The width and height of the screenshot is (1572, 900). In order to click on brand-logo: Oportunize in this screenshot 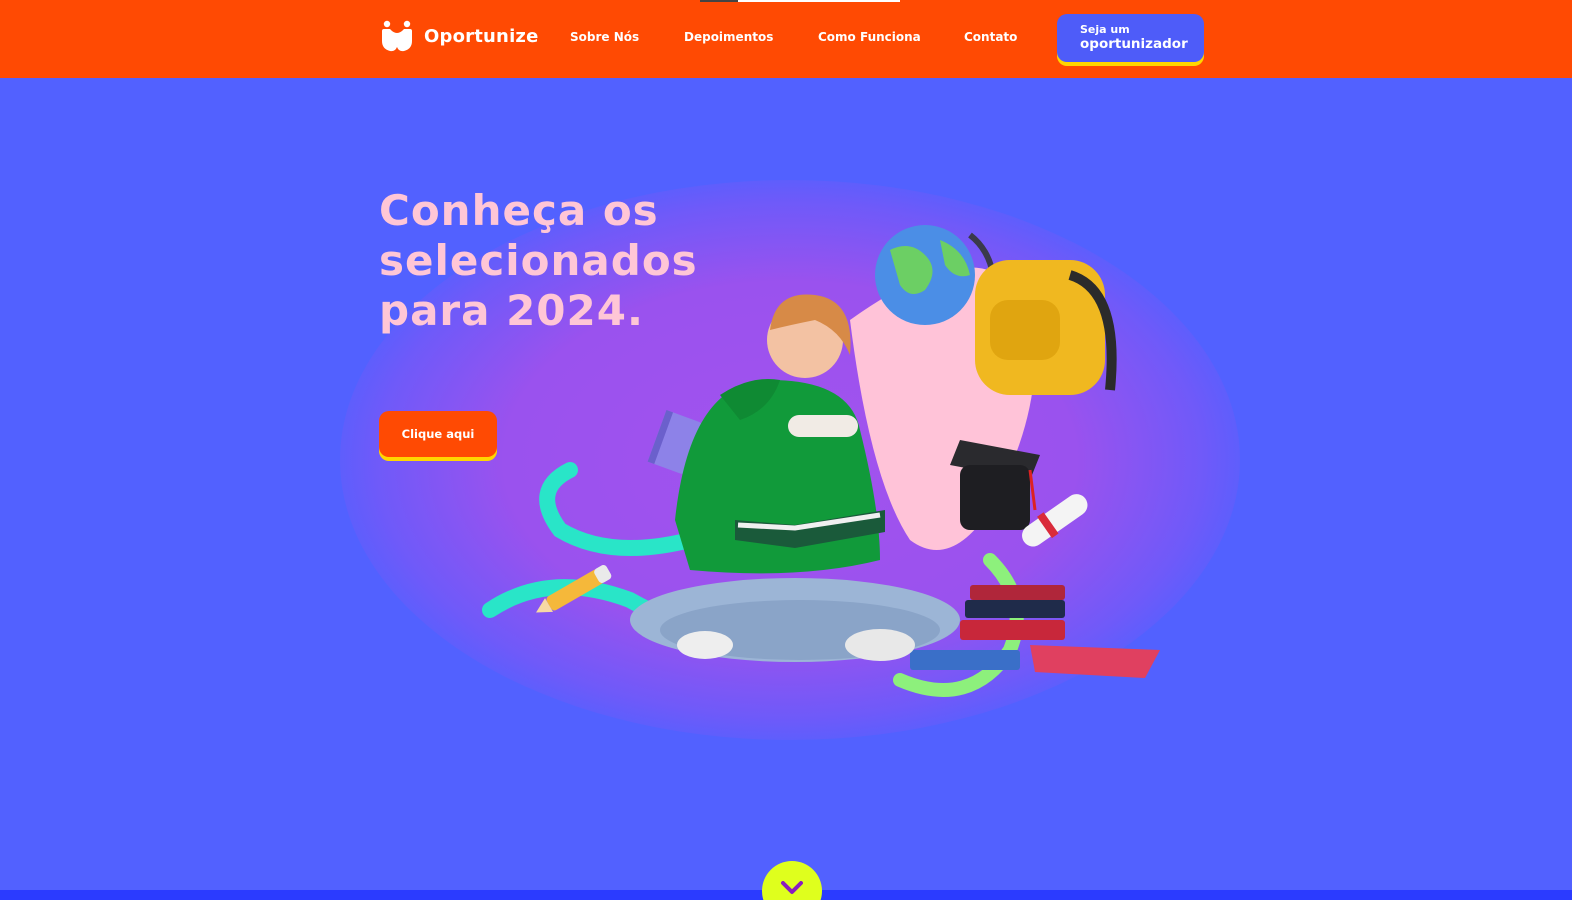, I will do `click(459, 36)`.